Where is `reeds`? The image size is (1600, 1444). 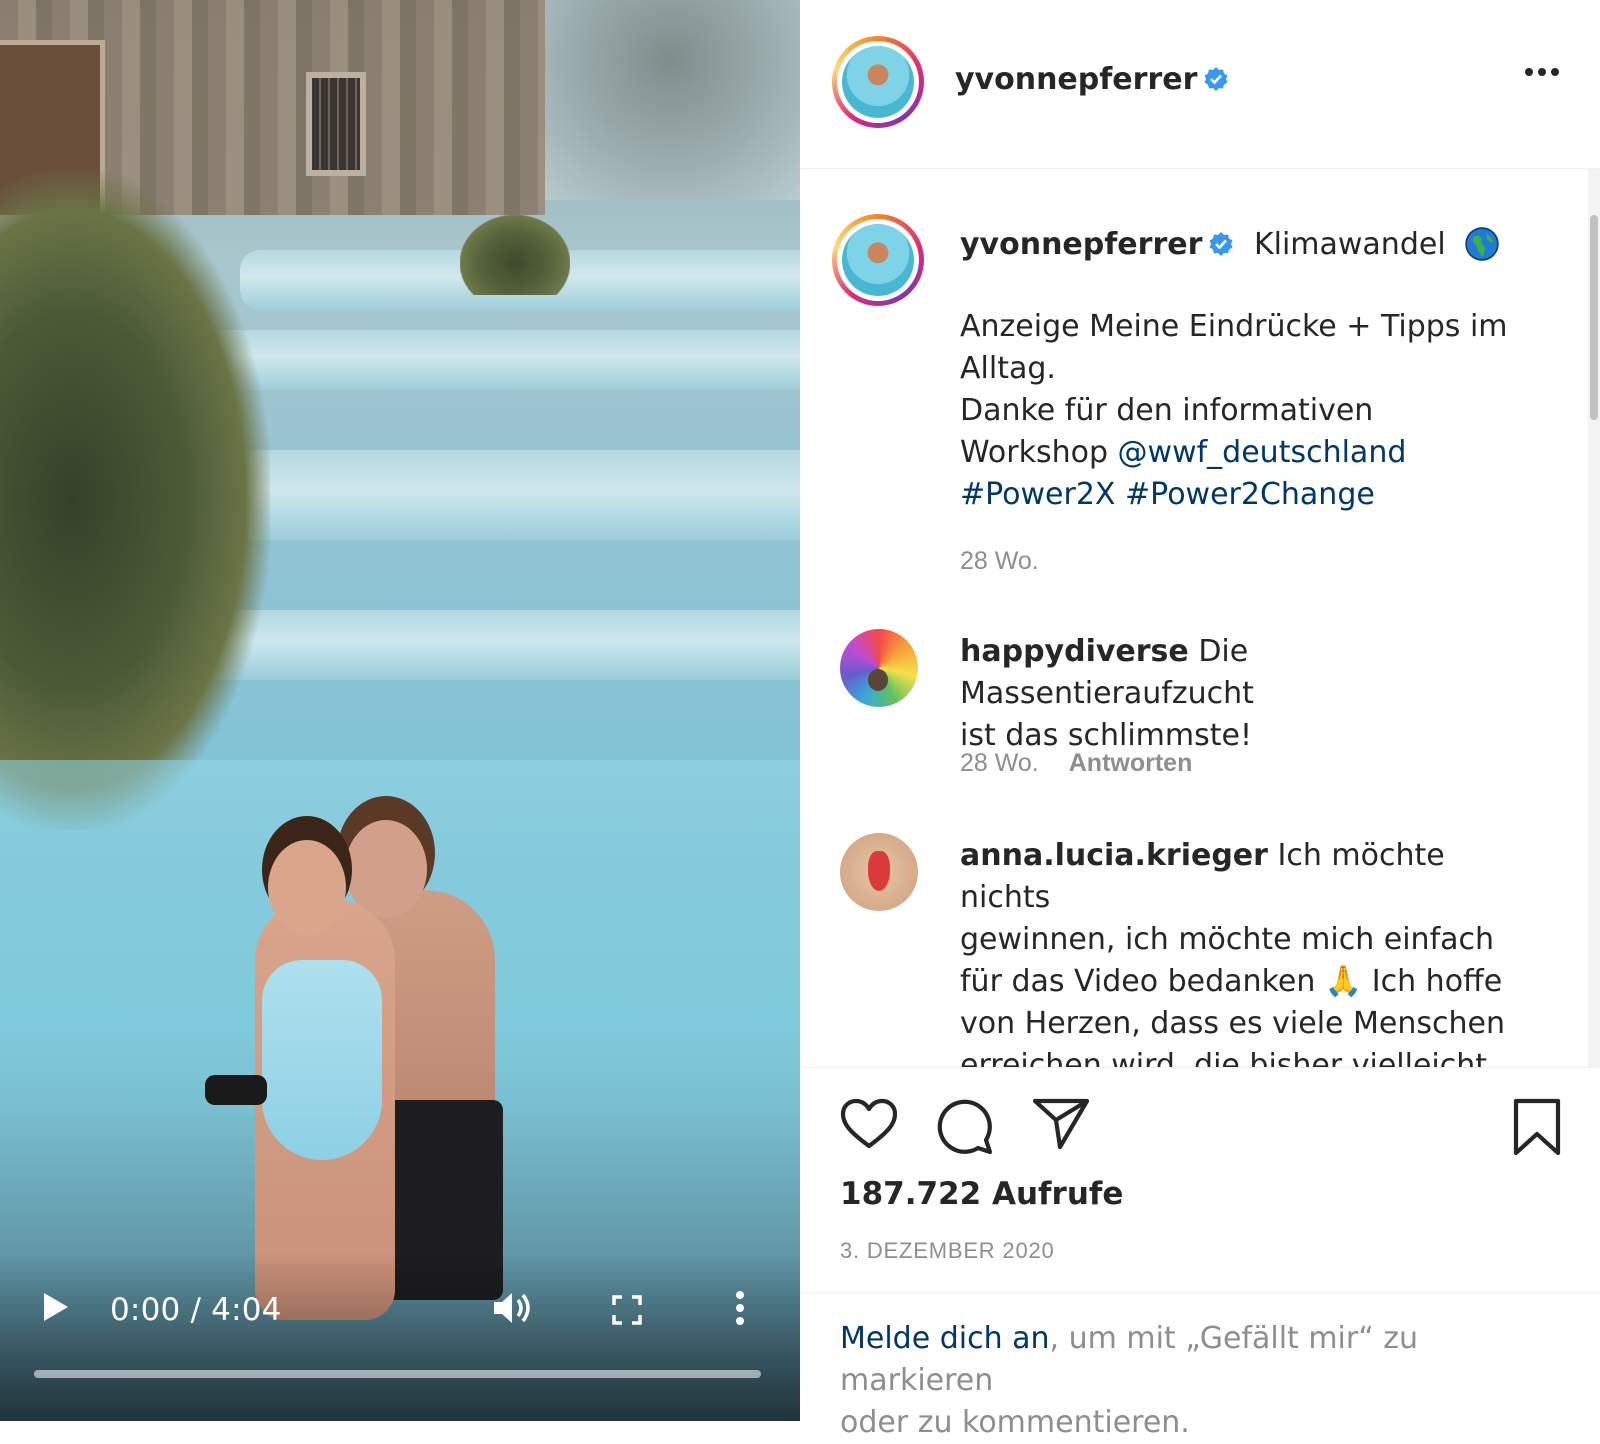
reeds is located at coordinates (135, 500).